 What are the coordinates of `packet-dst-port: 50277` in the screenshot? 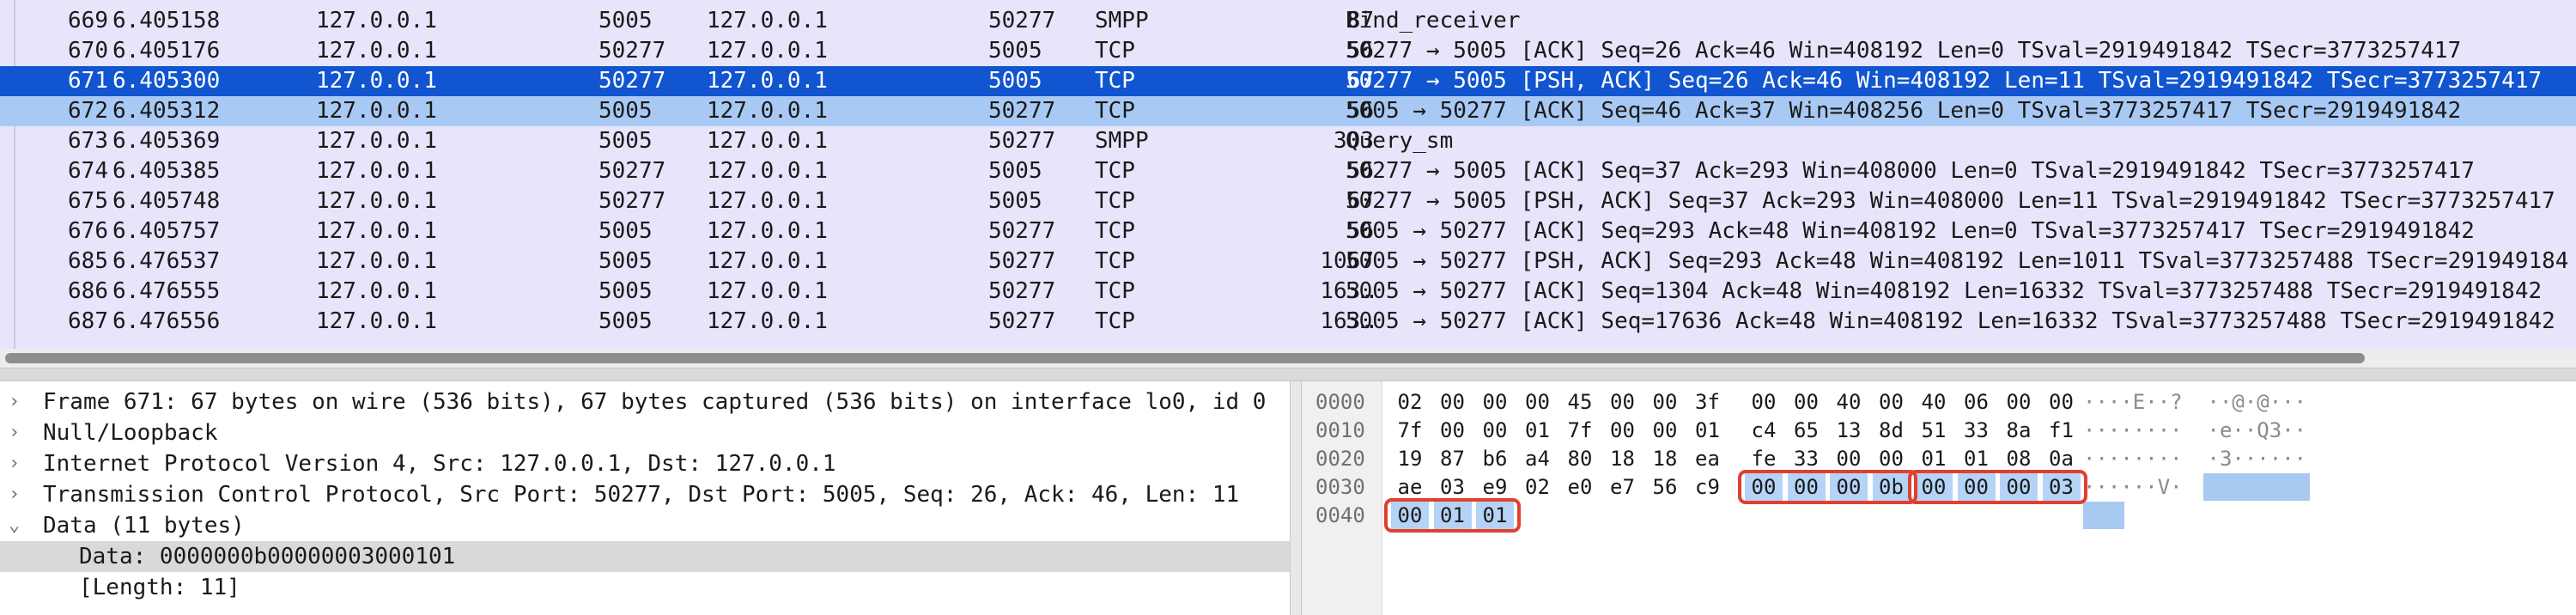 It's located at (1022, 111).